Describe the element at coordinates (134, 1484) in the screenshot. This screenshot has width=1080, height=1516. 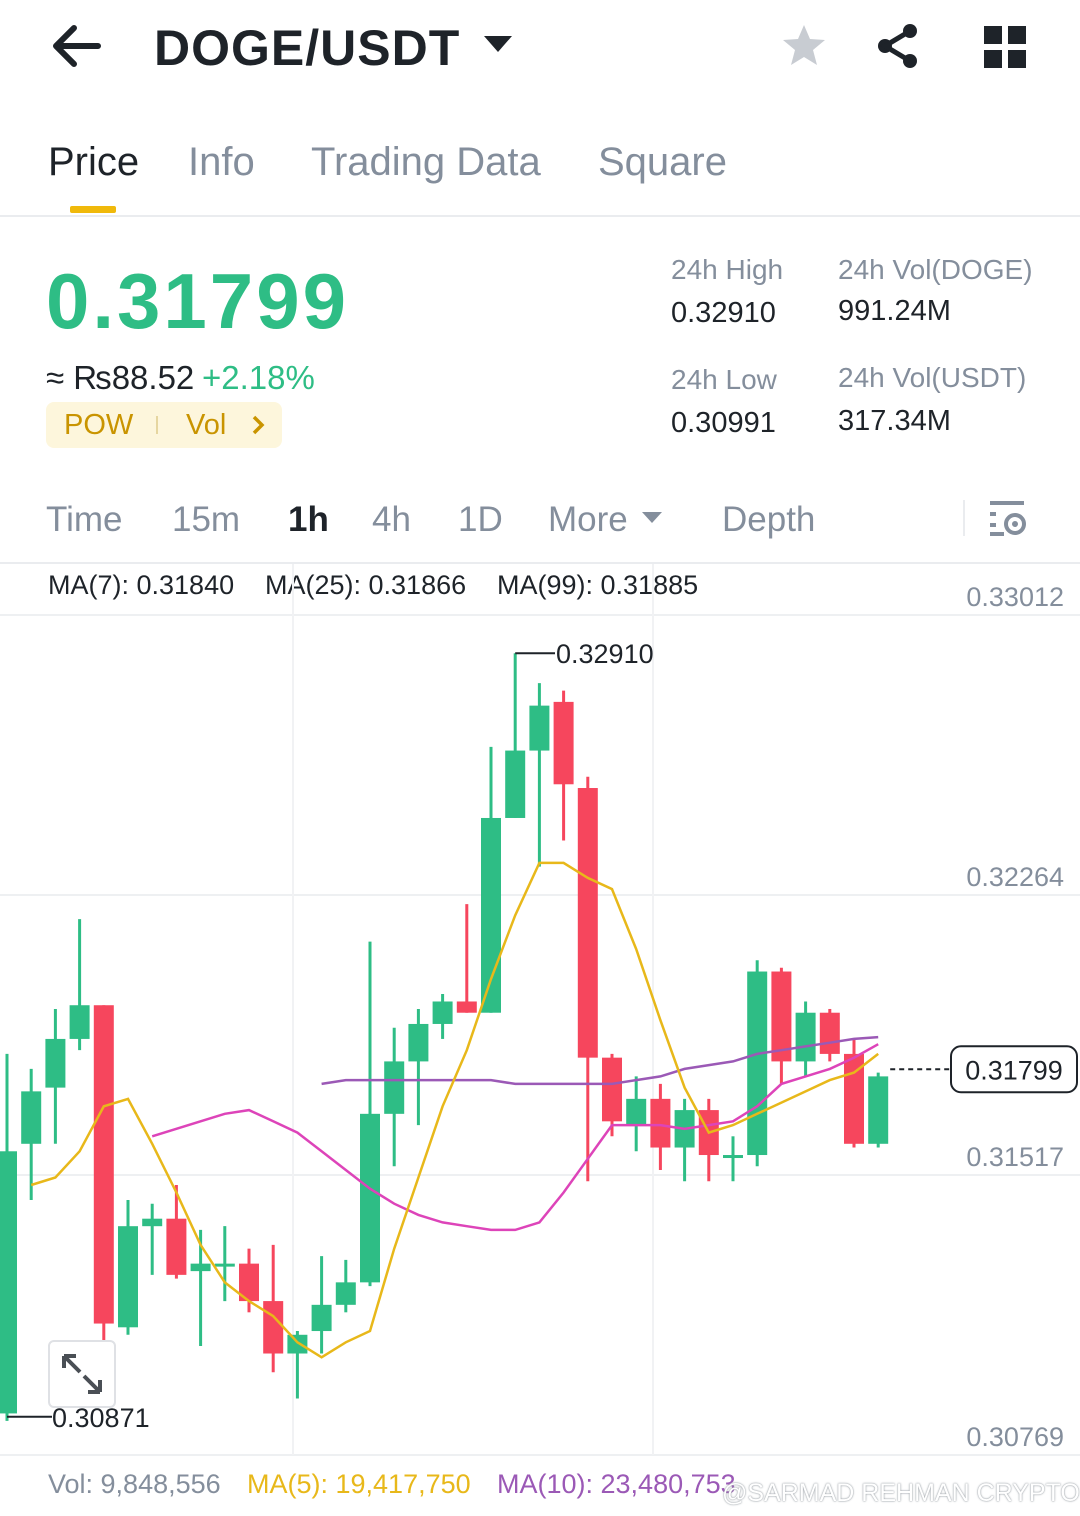
I see `volume-label: Vol: 9,848,556` at that location.